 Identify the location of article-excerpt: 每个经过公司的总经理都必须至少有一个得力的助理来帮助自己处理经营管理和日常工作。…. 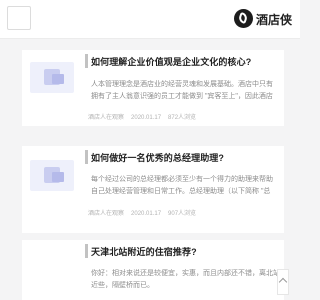
(182, 185).